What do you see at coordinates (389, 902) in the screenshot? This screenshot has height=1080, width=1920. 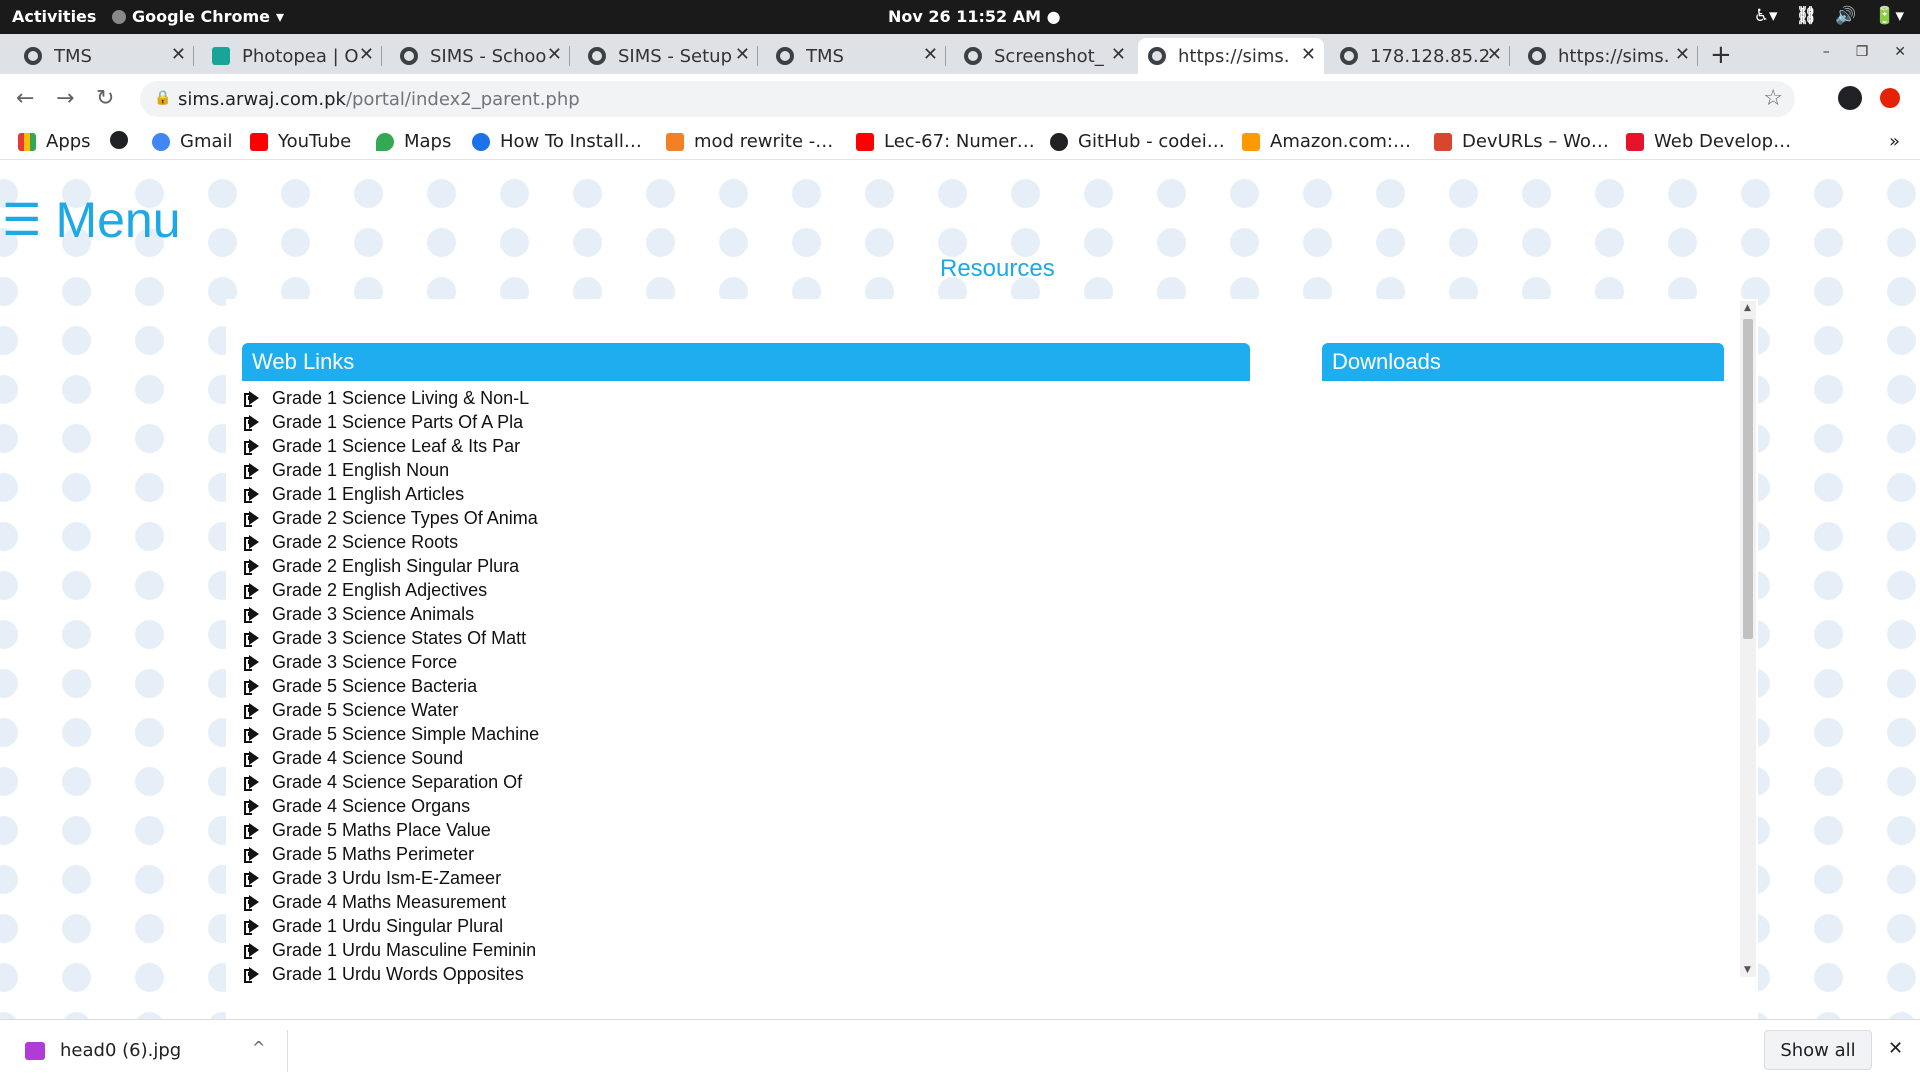 I see `web-link-label: Grade 4 Maths Measurement` at bounding box center [389, 902].